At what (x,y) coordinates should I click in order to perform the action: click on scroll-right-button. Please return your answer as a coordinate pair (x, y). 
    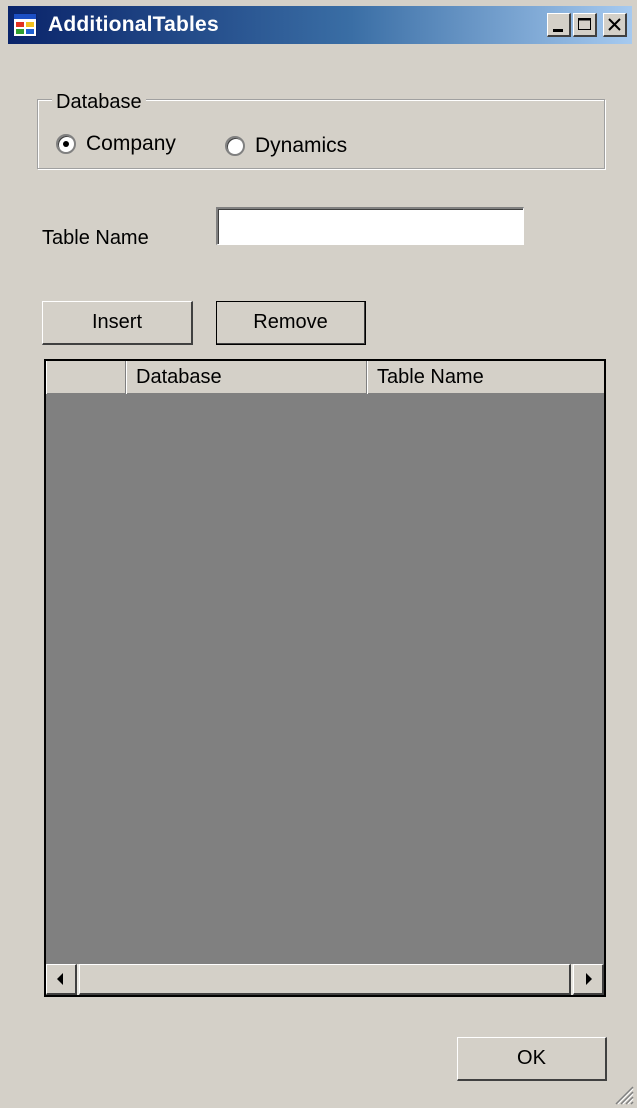
    Looking at the image, I should click on (588, 979).